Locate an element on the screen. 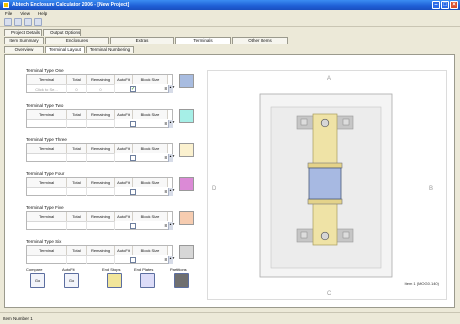 This screenshot has height=324, width=460. autofit-tool: AutoFit is located at coordinates (68, 269).